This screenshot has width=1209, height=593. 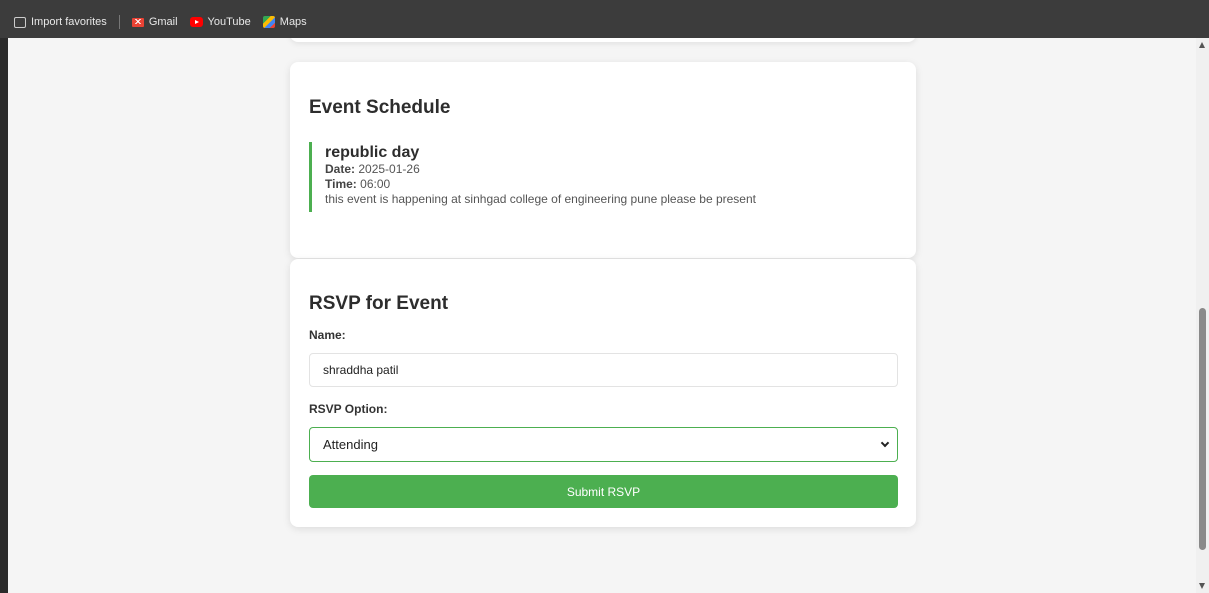 I want to click on chevron-down-icon, so click(x=885, y=443).